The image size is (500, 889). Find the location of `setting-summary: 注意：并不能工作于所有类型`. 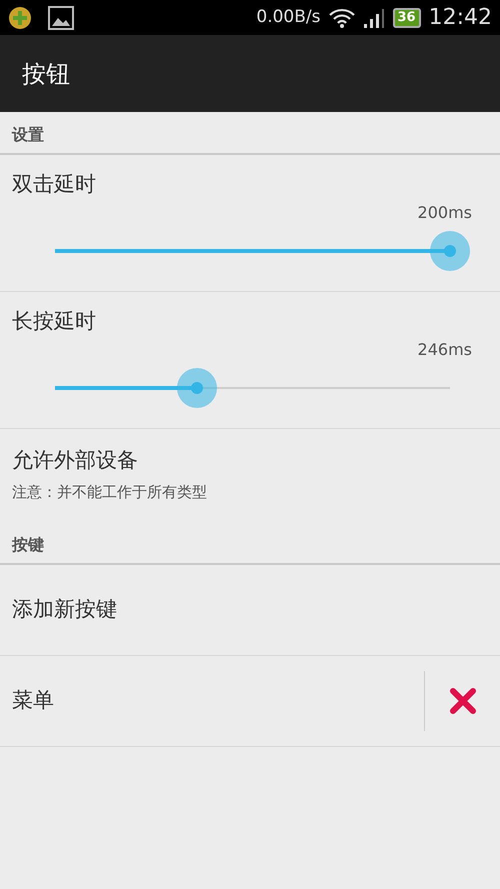

setting-summary: 注意：并不能工作于所有类型 is located at coordinates (110, 492).